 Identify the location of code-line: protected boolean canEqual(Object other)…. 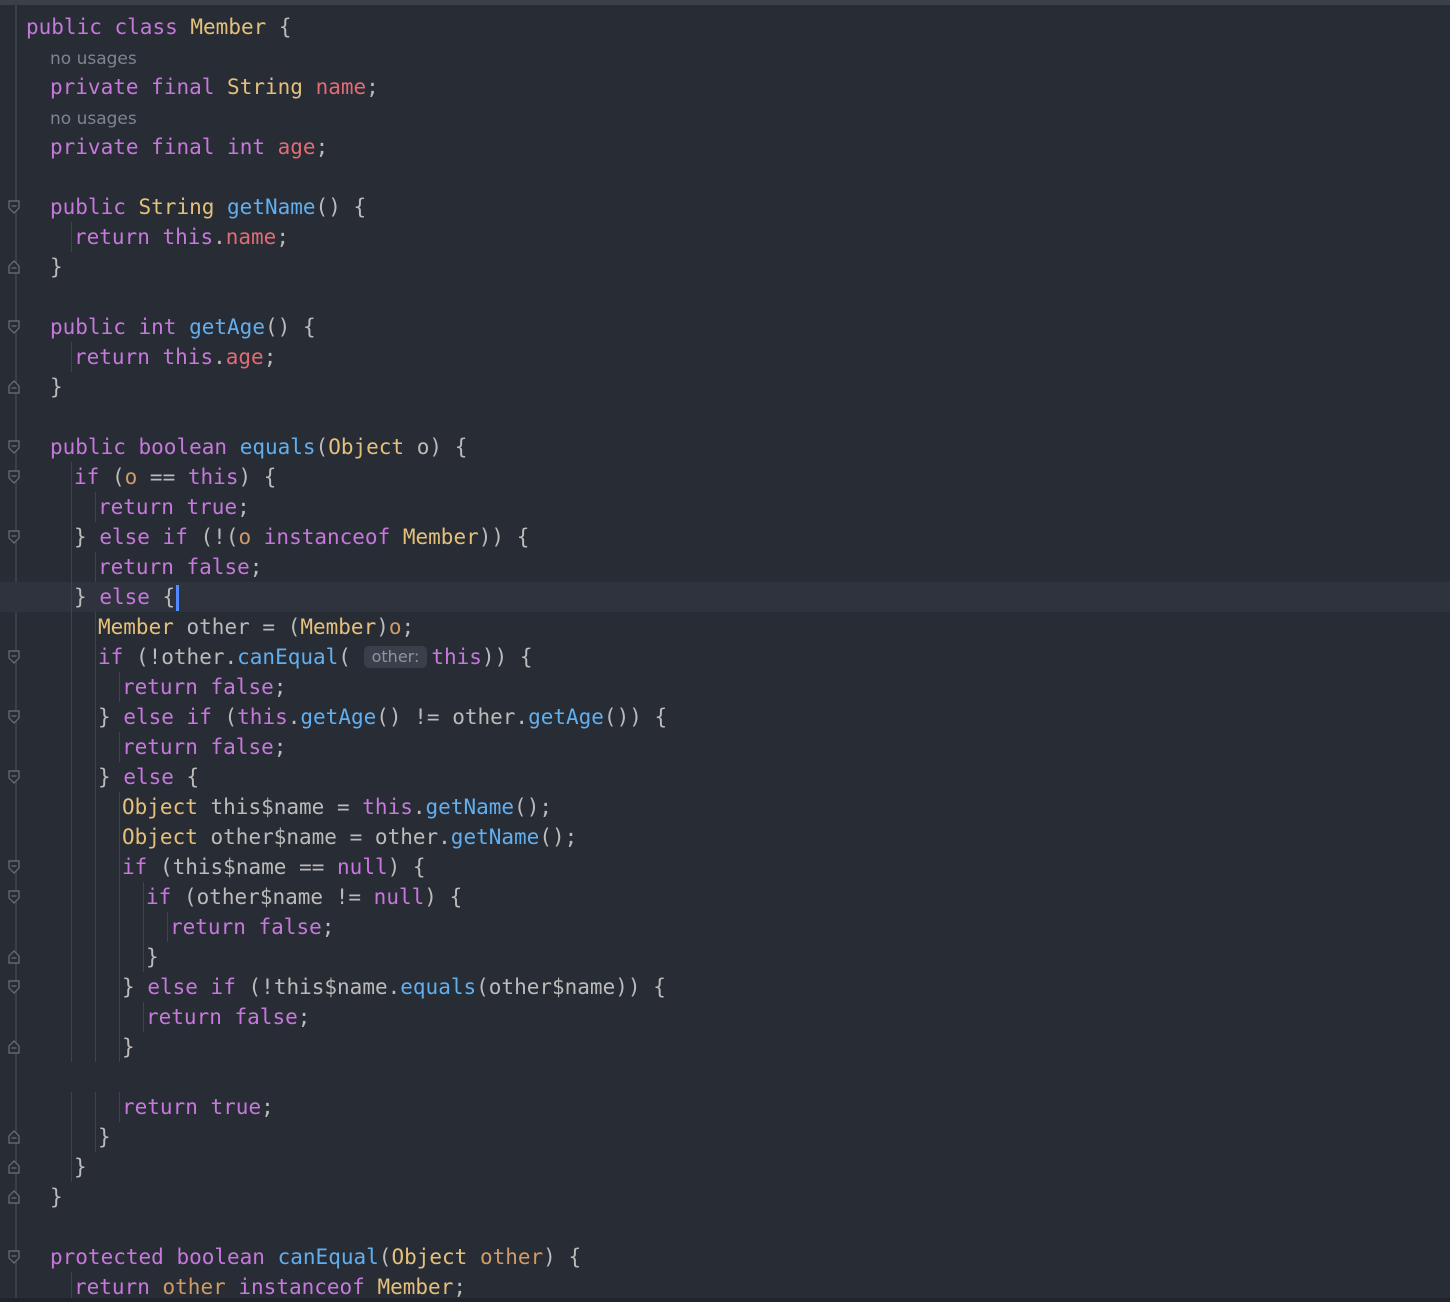
(725, 1257).